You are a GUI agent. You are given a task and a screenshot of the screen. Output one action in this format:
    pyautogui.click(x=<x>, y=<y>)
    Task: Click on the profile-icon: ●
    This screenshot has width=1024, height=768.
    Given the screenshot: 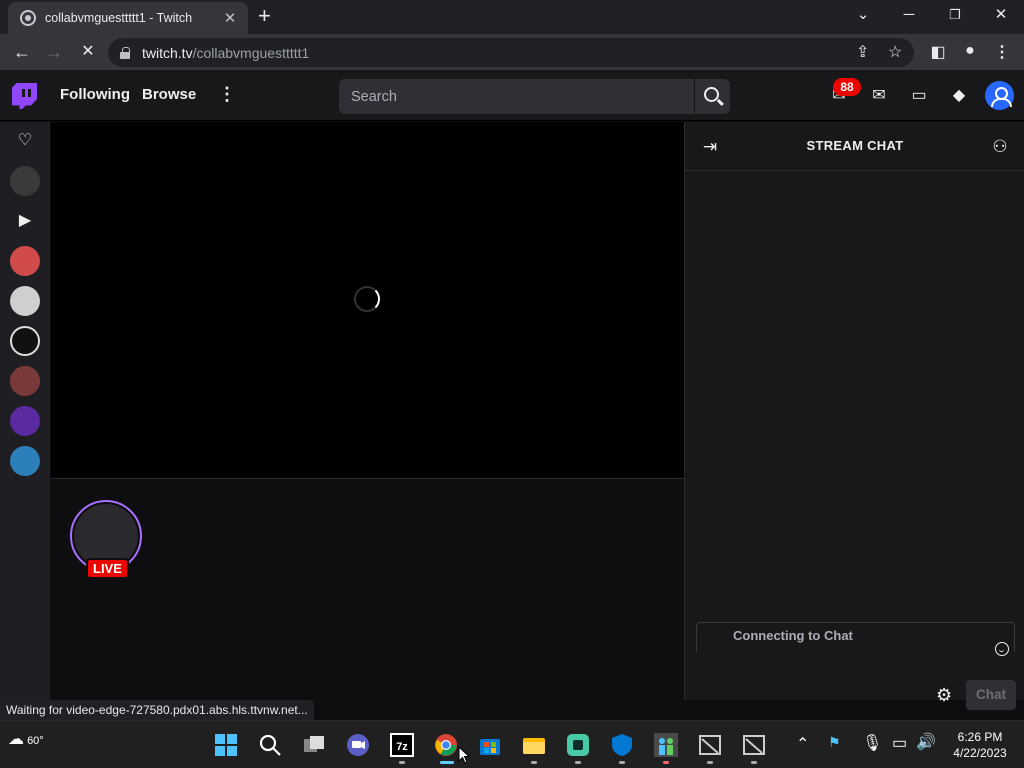 What is the action you would take?
    pyautogui.click(x=970, y=51)
    